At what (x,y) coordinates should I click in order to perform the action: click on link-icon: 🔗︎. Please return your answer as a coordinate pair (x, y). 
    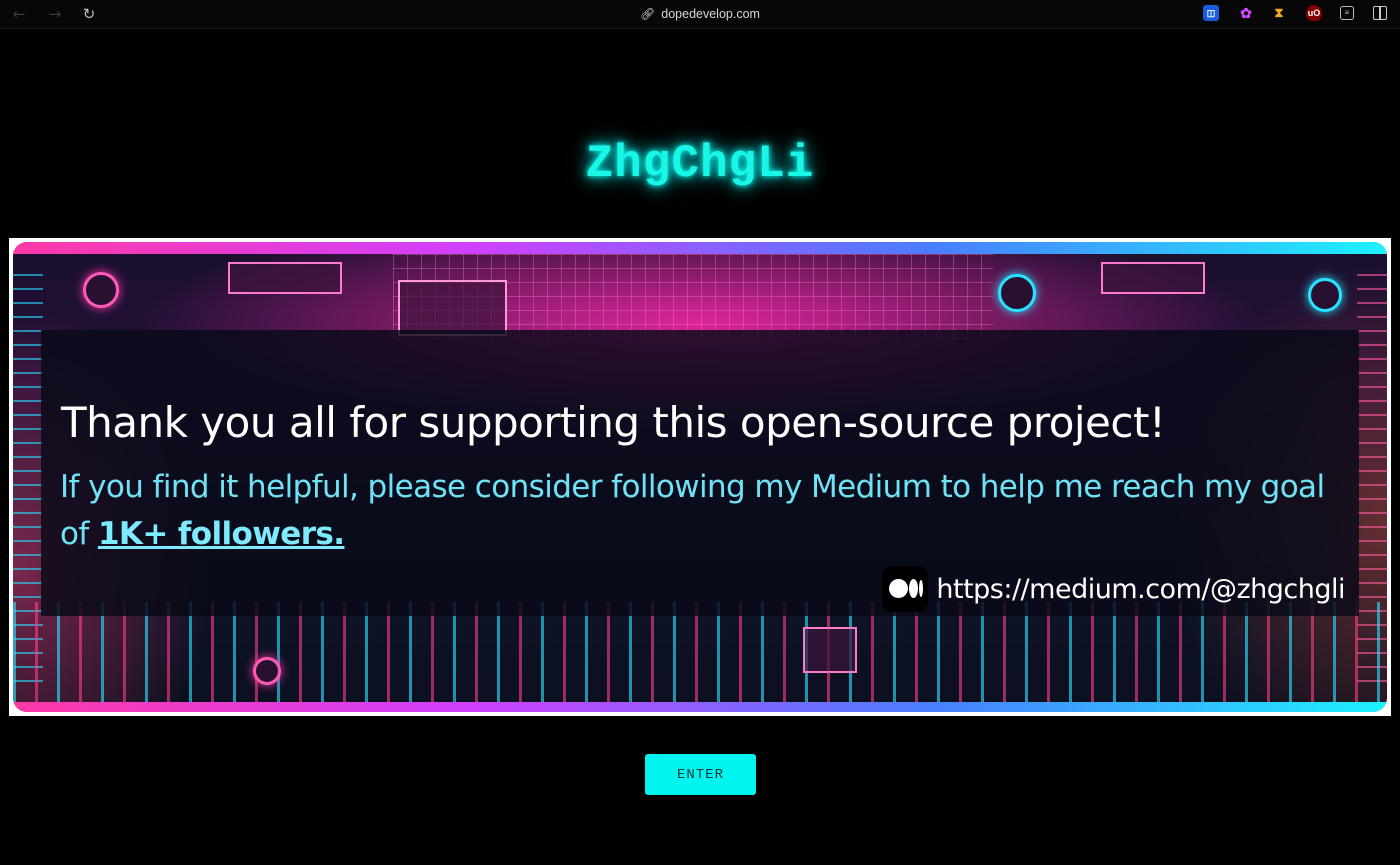
    Looking at the image, I should click on (648, 14).